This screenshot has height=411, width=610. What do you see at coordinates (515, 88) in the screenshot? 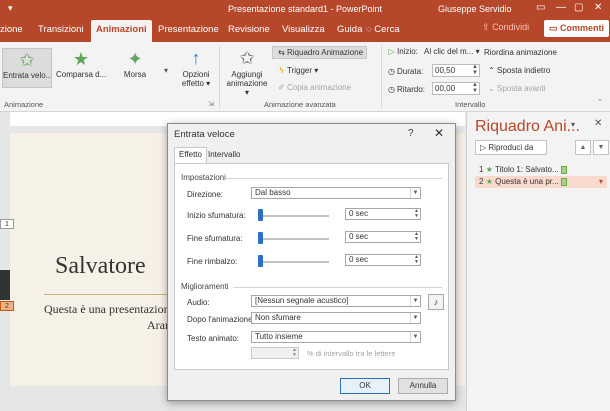
I see `move-later-button: ⌄ Sposta avanti` at bounding box center [515, 88].